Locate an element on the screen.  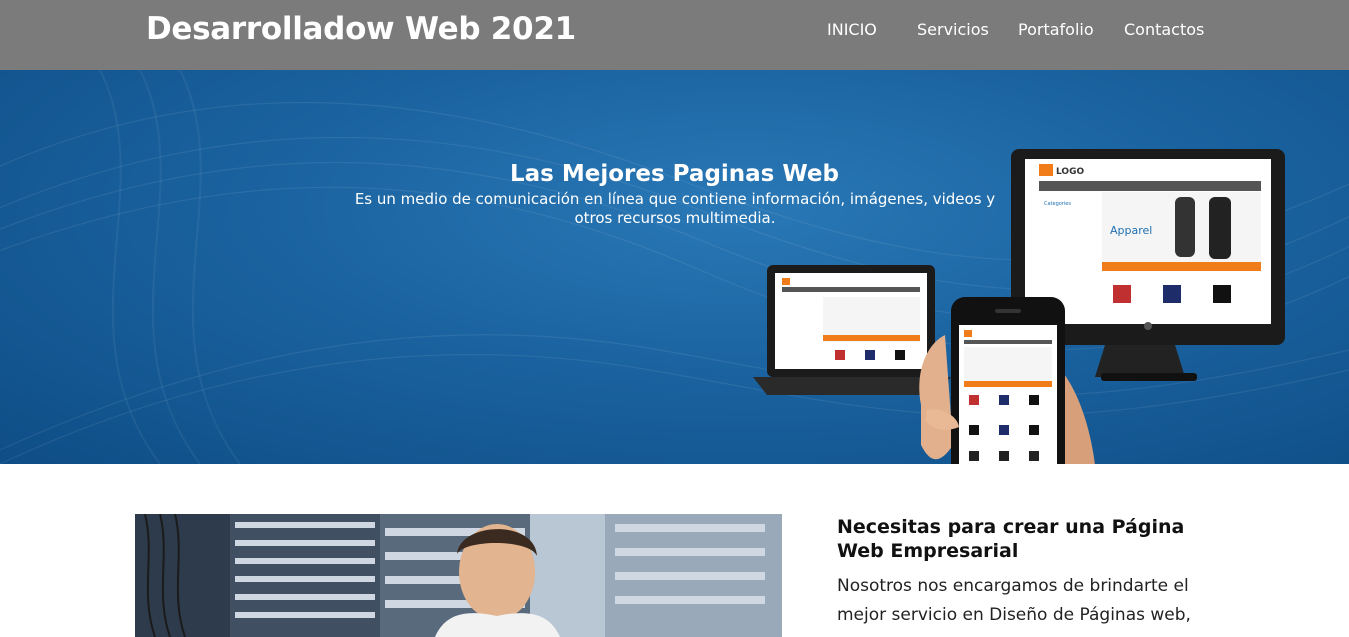
svg-text: Categories is located at coordinates (1057, 204).